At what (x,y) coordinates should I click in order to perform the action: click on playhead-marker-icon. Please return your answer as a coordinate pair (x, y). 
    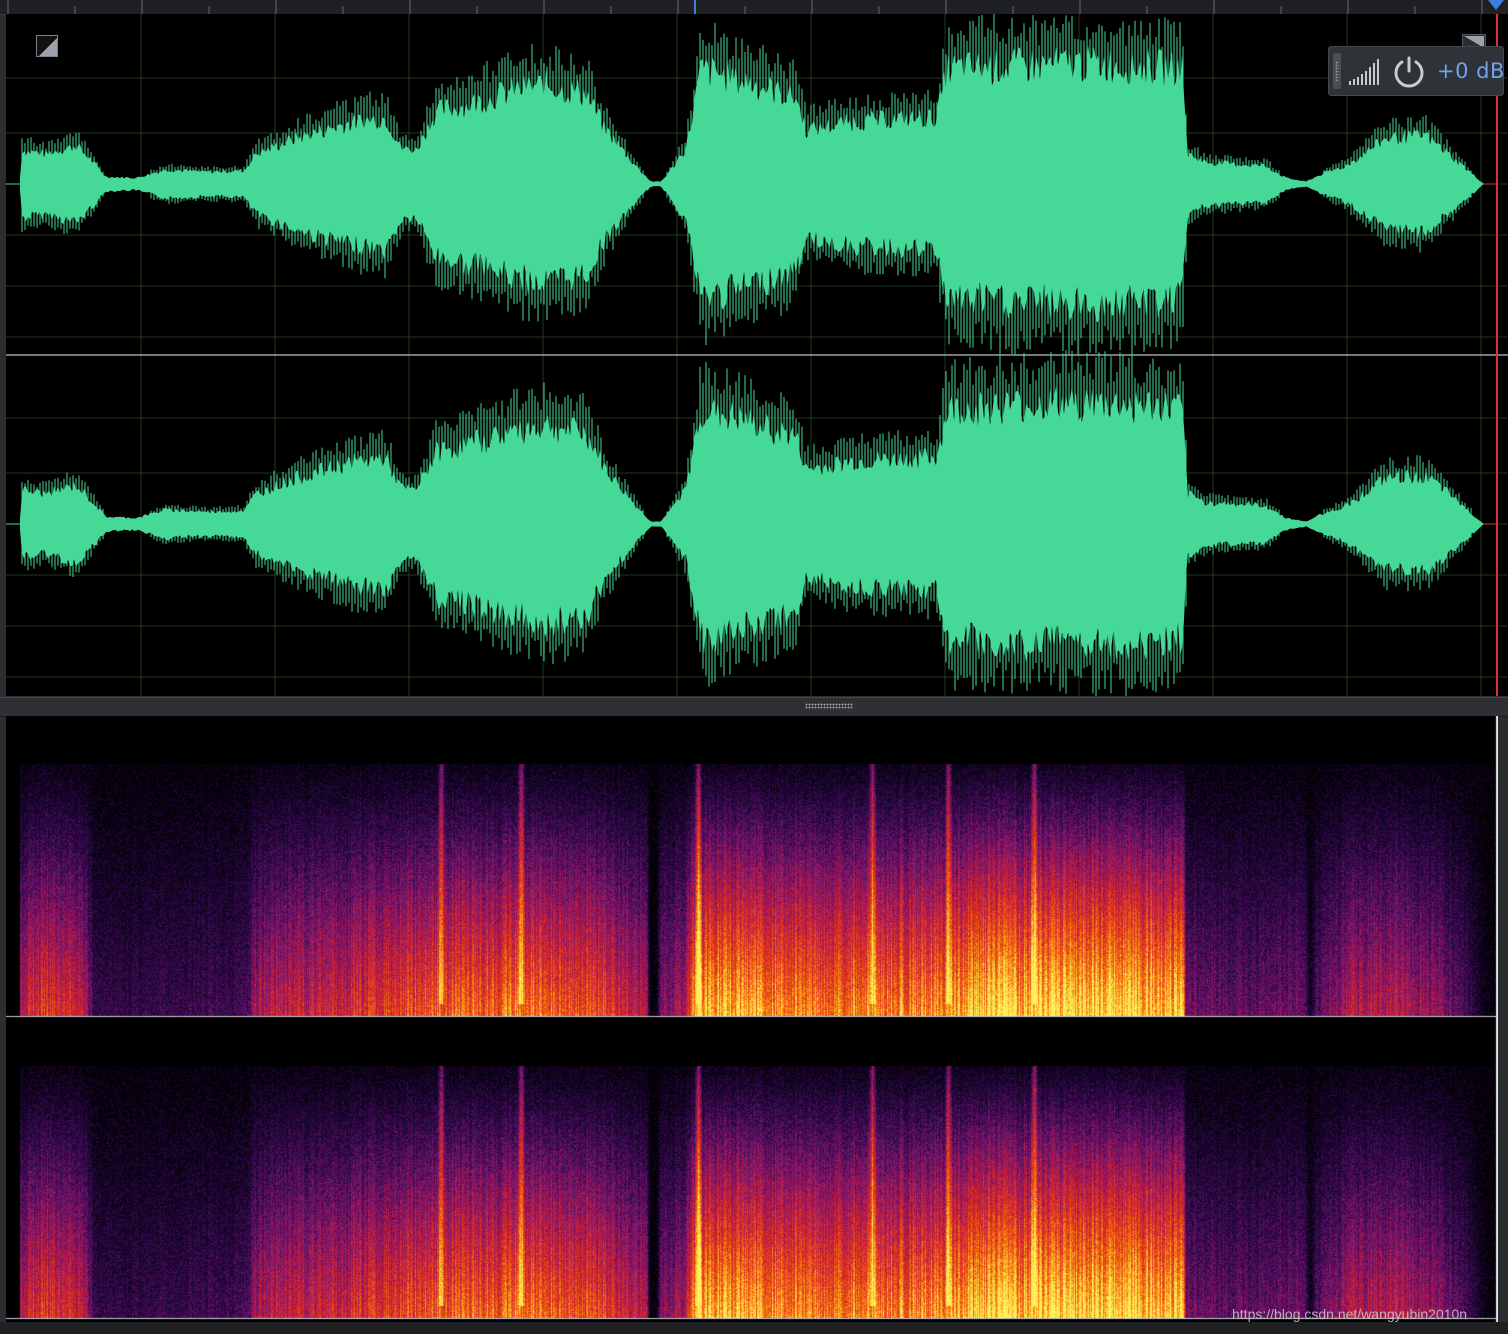
    Looking at the image, I should click on (1496, 5).